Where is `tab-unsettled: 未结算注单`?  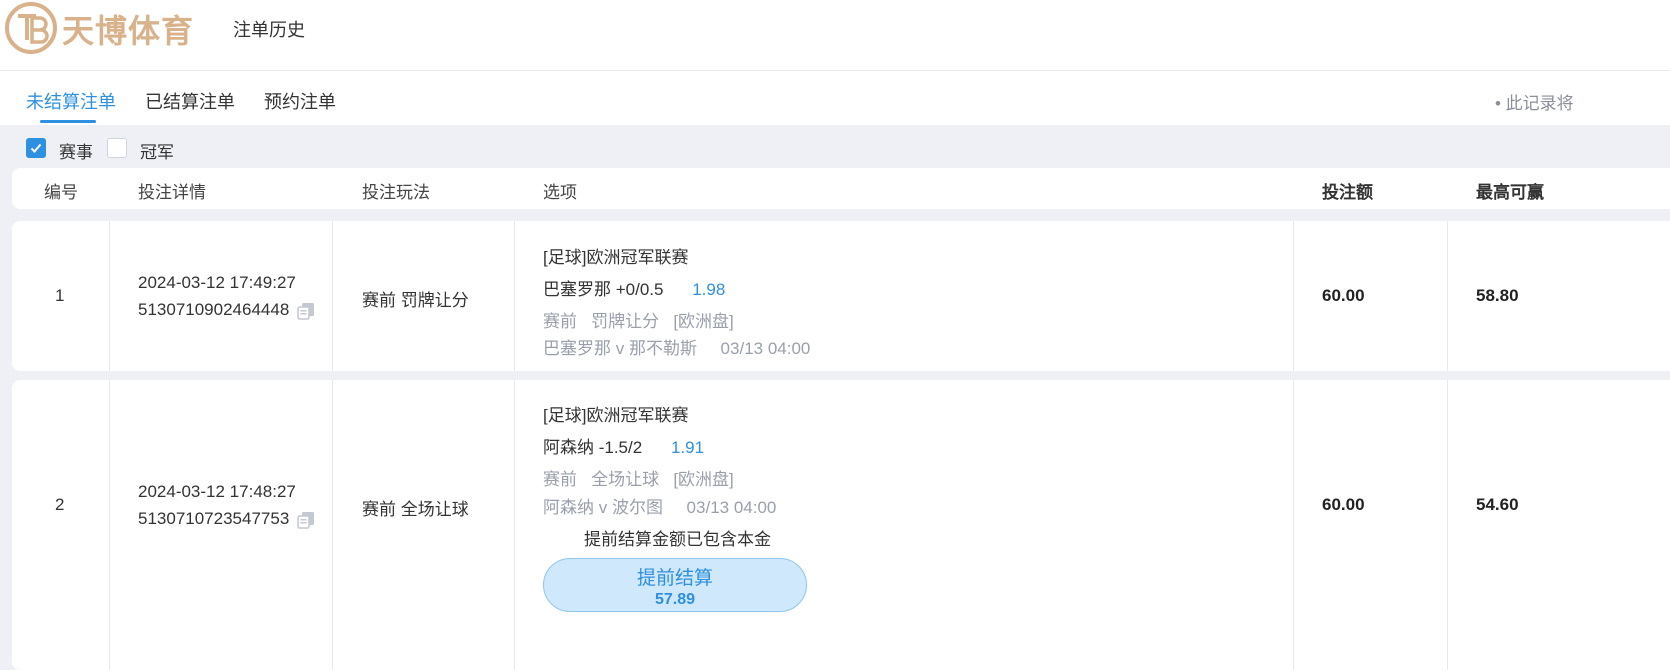
tab-unsettled: 未结算注单 is located at coordinates (71, 101).